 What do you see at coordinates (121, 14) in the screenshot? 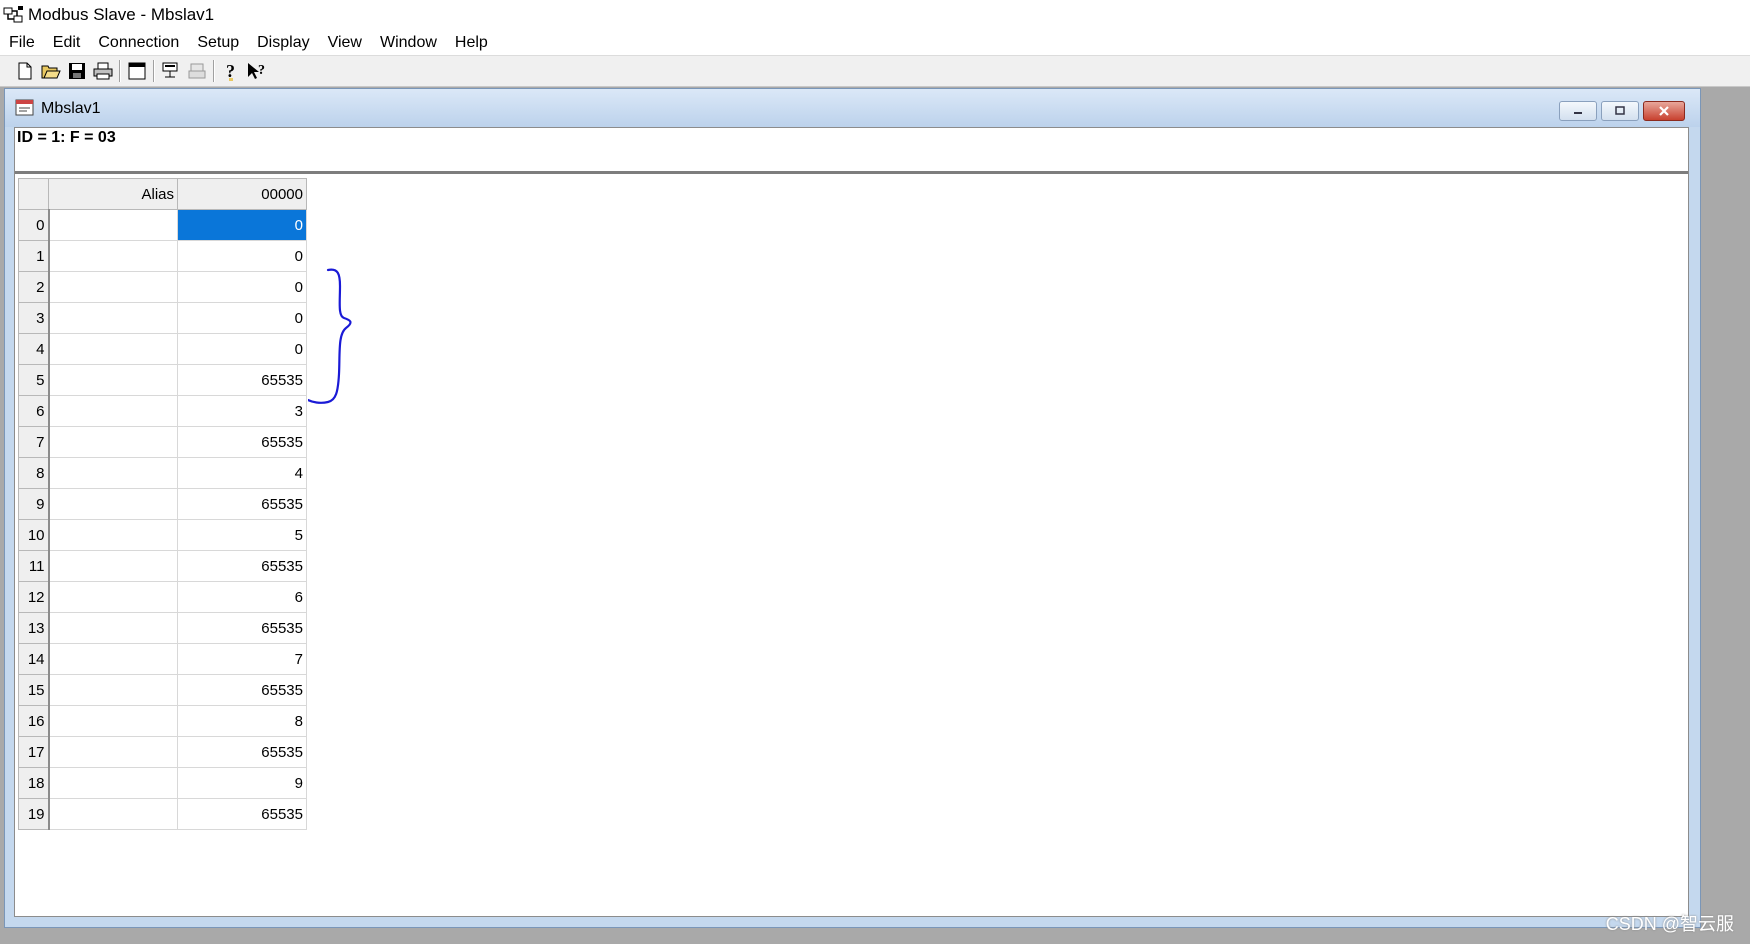
I see `app-title: Modbus Slave - Mbslav1` at bounding box center [121, 14].